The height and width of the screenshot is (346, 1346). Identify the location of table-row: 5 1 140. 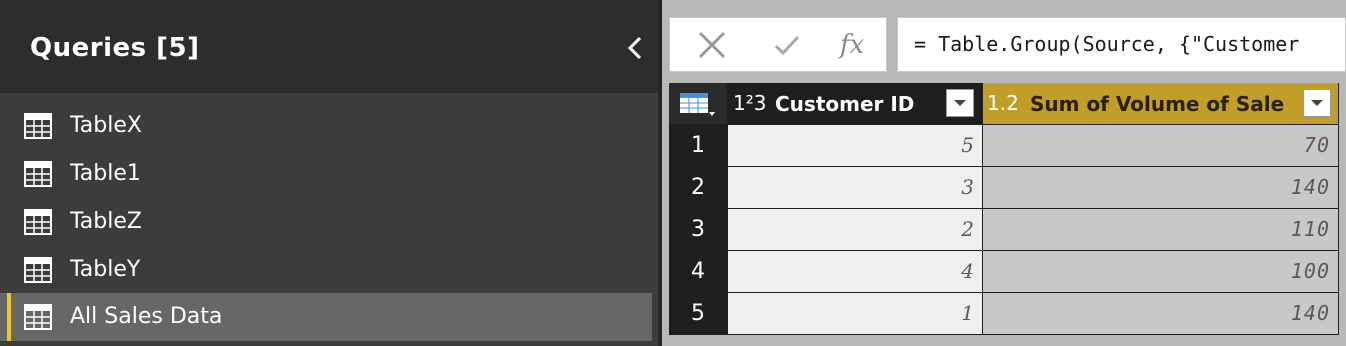
(1004, 313).